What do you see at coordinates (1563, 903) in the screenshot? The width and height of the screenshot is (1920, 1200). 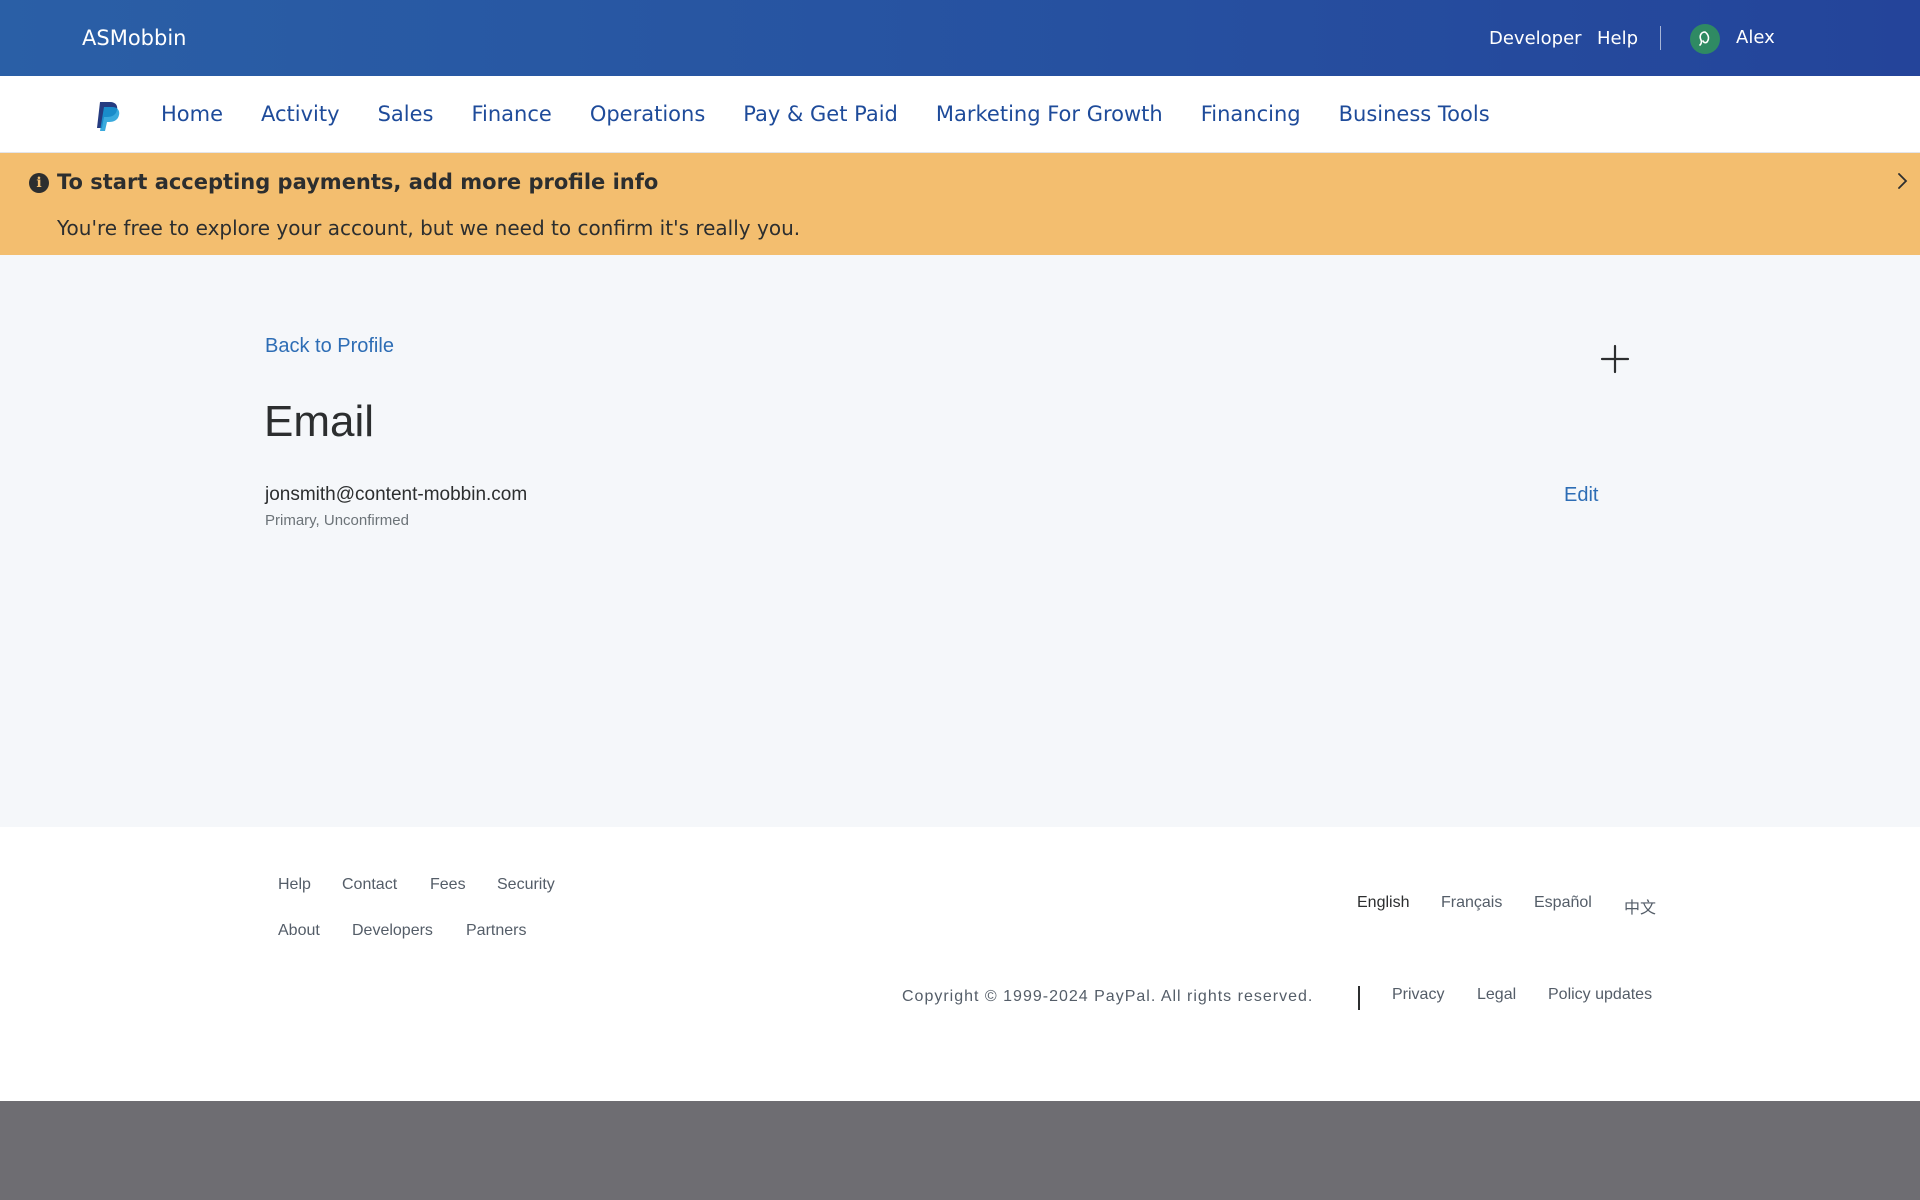 I see `language-spanish: Español` at bounding box center [1563, 903].